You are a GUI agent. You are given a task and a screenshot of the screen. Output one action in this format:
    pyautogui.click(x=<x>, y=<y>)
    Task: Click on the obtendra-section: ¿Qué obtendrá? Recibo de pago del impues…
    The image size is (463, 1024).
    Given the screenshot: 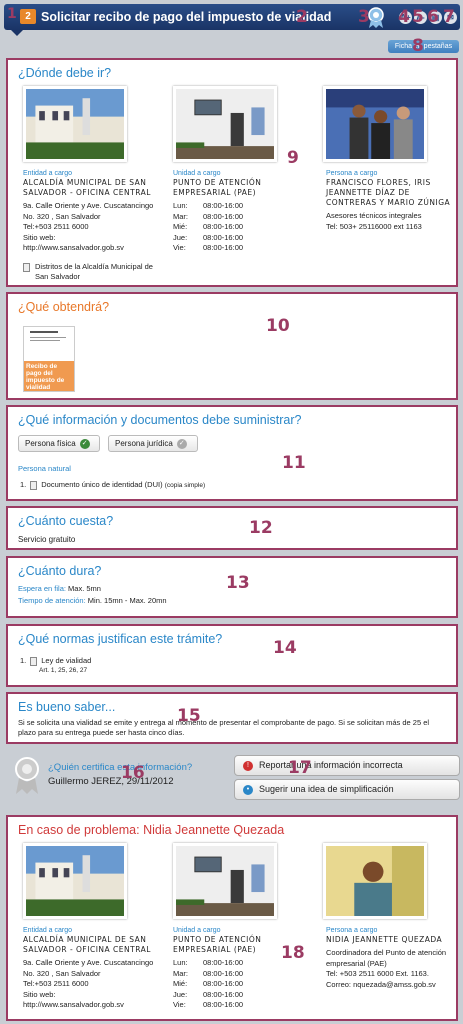 What is the action you would take?
    pyautogui.click(x=232, y=346)
    